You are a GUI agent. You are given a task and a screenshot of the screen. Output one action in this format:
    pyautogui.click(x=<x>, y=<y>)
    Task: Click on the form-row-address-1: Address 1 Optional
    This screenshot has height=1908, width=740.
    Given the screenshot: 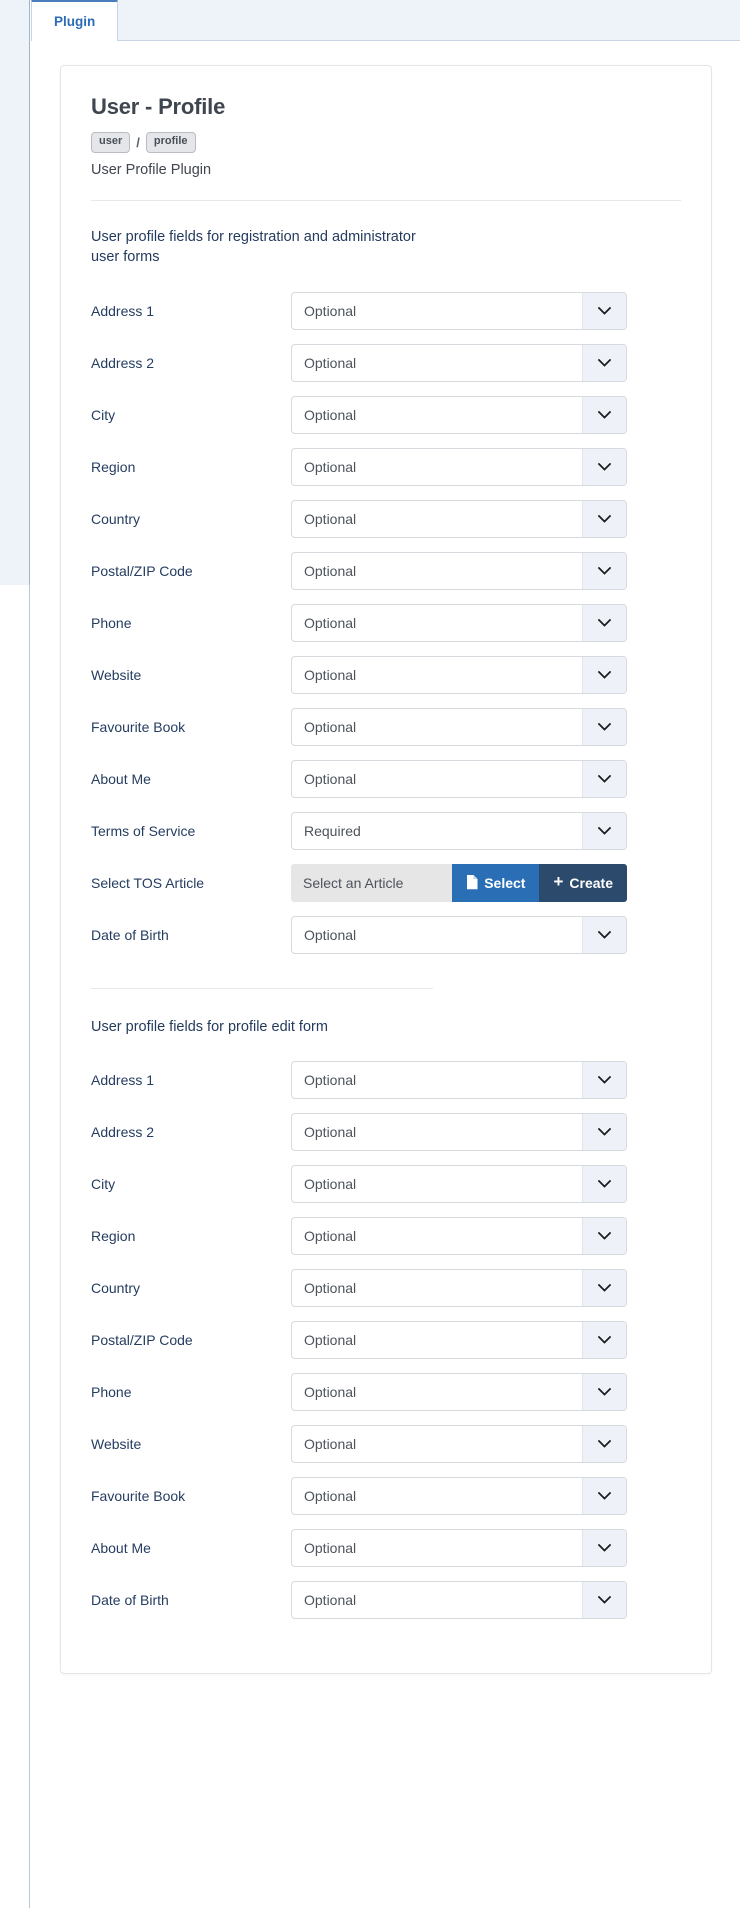 What is the action you would take?
    pyautogui.click(x=386, y=1080)
    